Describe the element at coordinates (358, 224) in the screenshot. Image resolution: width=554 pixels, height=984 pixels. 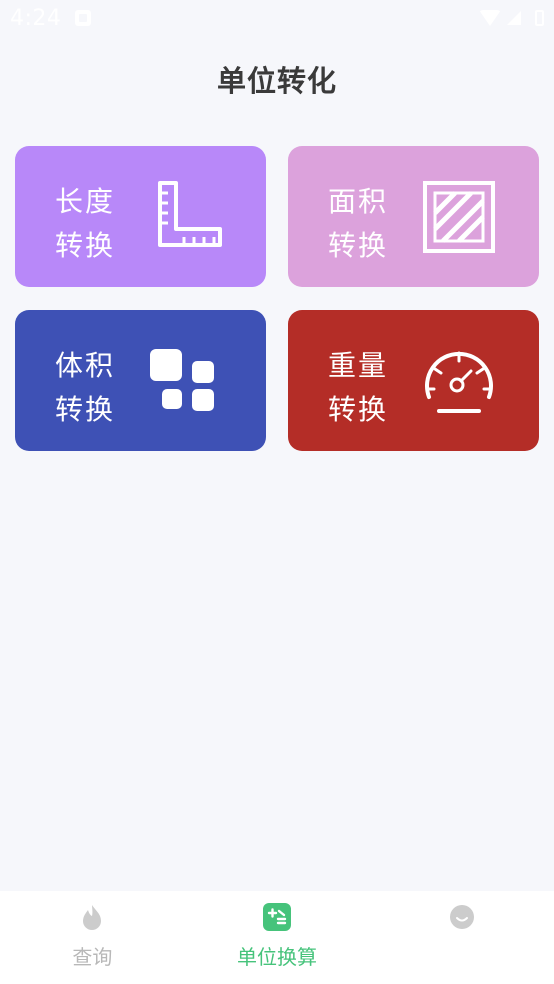
I see `card-label: 面积 转换` at that location.